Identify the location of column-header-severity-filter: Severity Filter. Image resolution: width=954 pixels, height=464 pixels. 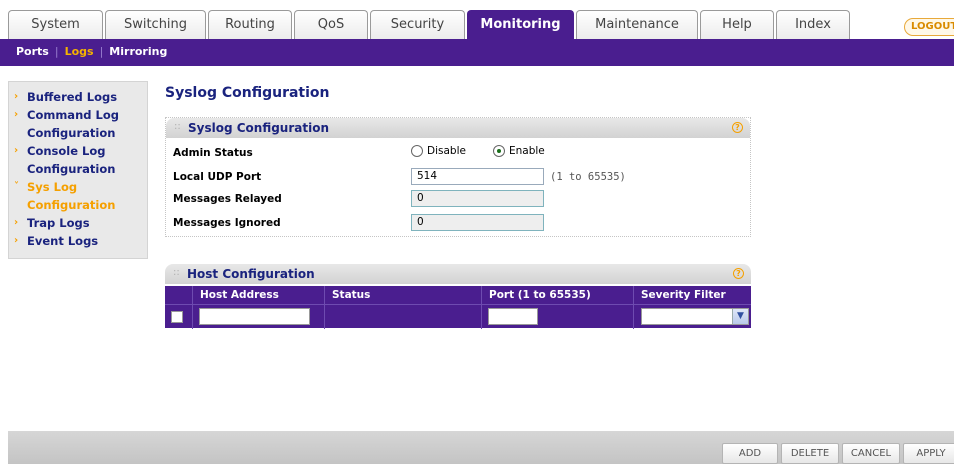
(683, 295).